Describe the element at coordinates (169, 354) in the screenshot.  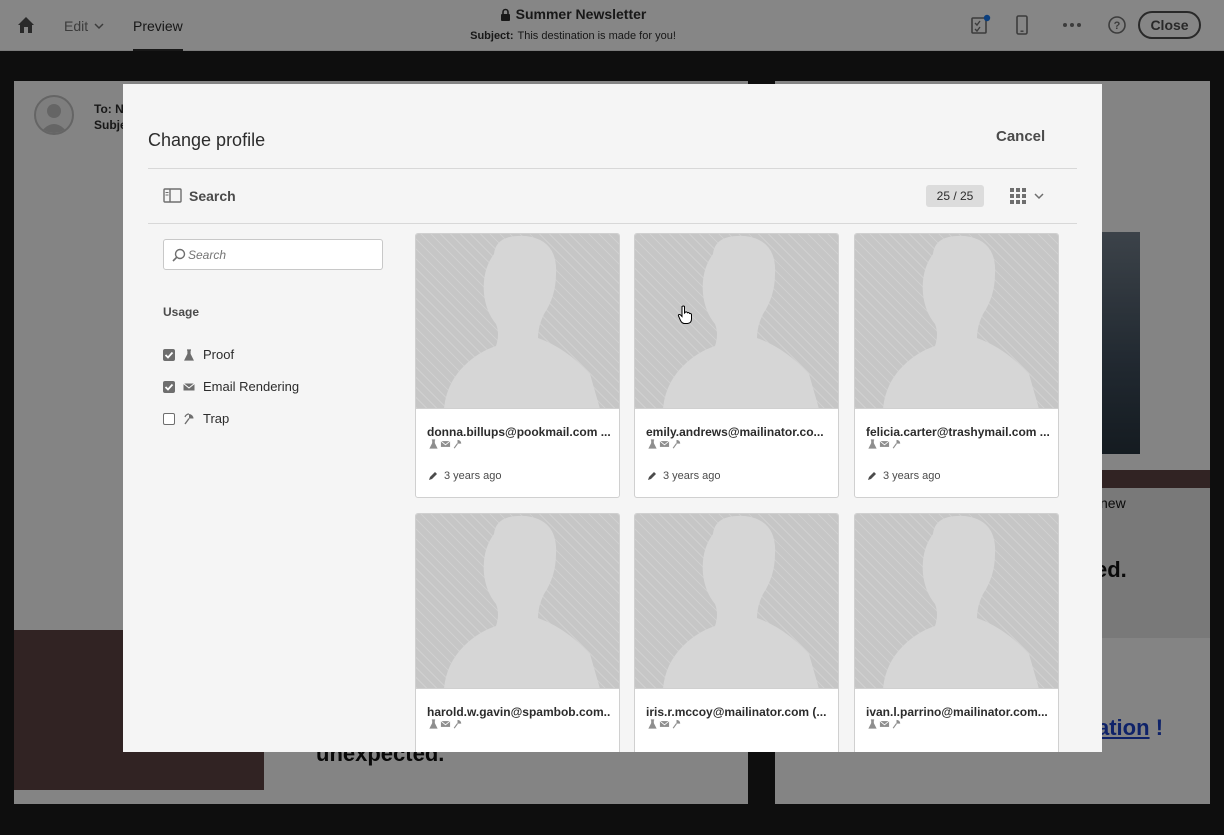
I see `proof-checkbox` at that location.